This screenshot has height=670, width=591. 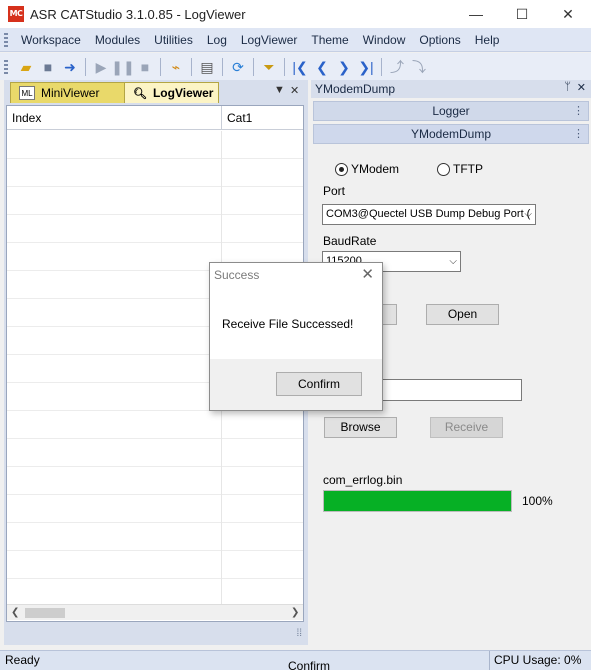 I want to click on receive-button: Receive, so click(x=466, y=427).